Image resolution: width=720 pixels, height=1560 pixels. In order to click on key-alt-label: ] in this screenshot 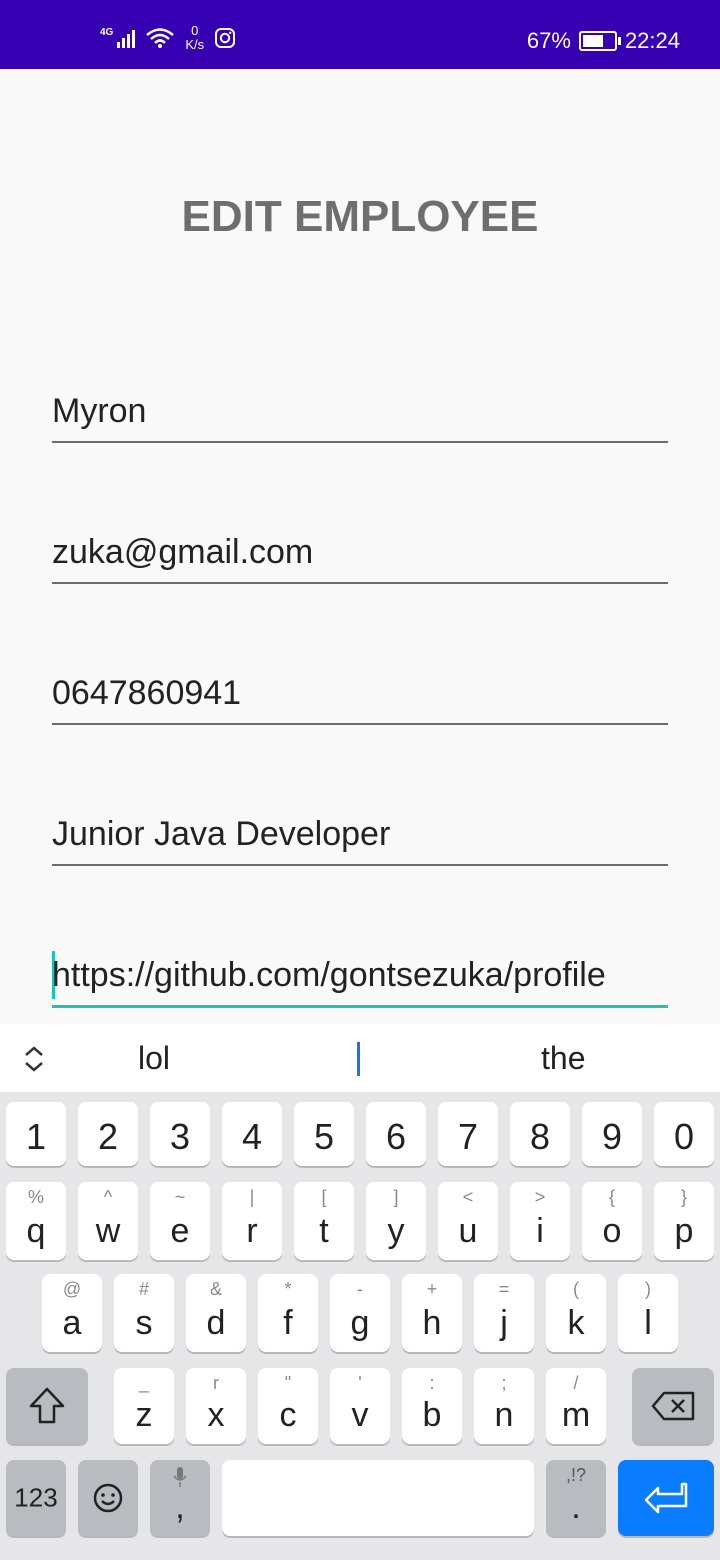, I will do `click(396, 1197)`.